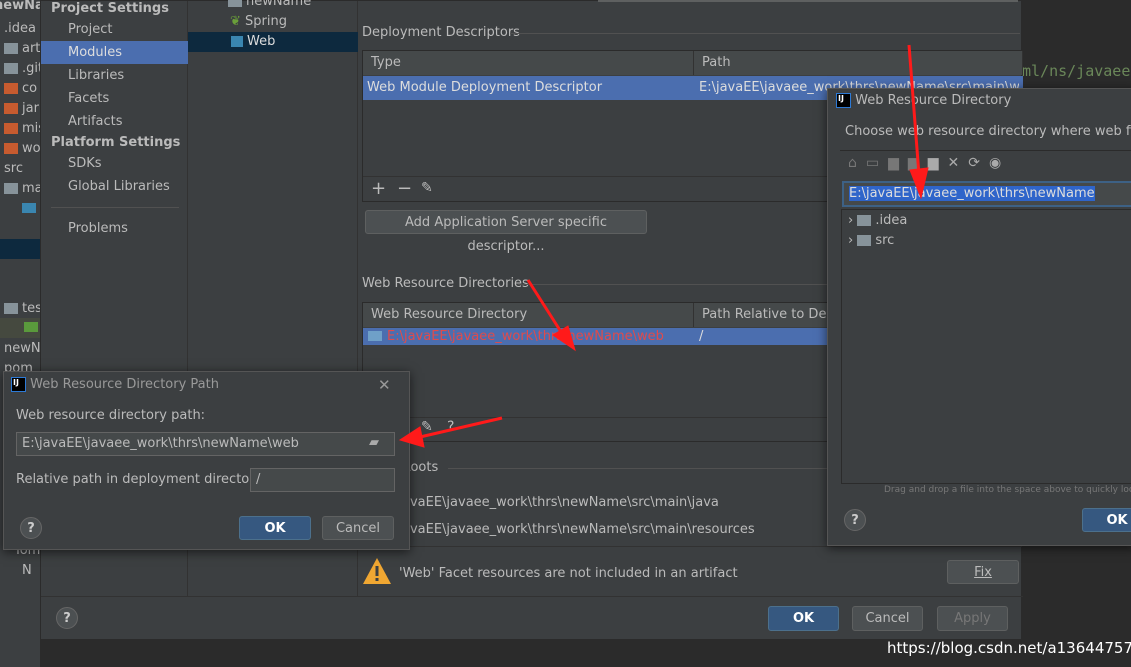  I want to click on relative-path: /, so click(701, 336).